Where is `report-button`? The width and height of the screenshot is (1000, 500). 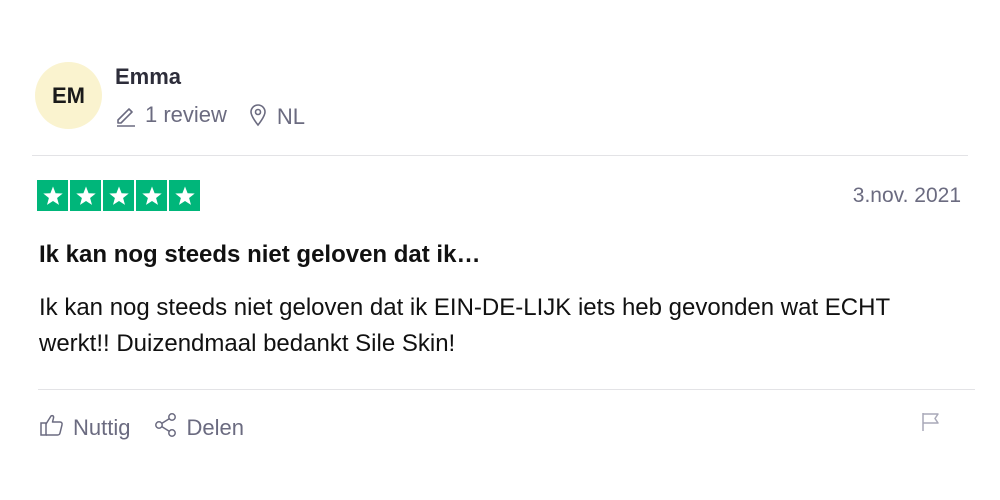 report-button is located at coordinates (931, 424).